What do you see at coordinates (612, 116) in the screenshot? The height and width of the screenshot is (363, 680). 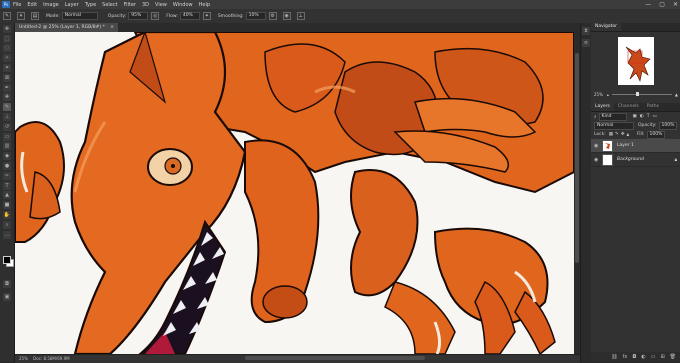 I see `filter-kind-select: Kind` at bounding box center [612, 116].